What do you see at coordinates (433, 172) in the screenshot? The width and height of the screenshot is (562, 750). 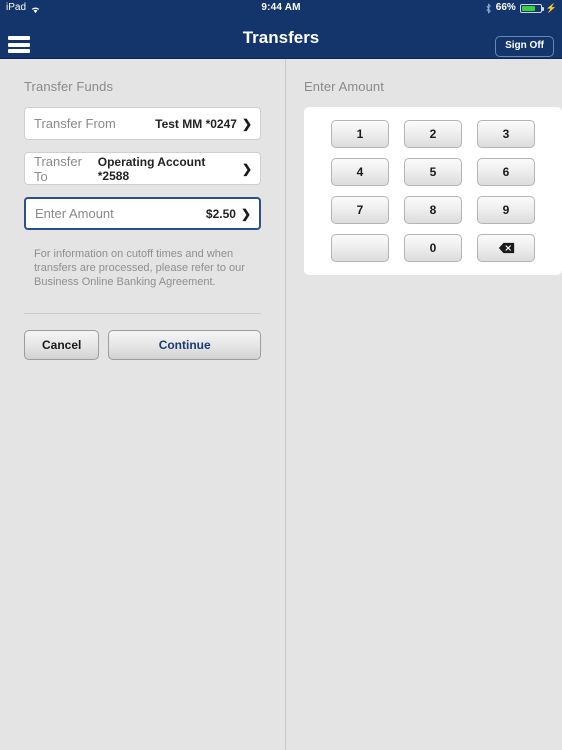 I see `key-5: 5` at bounding box center [433, 172].